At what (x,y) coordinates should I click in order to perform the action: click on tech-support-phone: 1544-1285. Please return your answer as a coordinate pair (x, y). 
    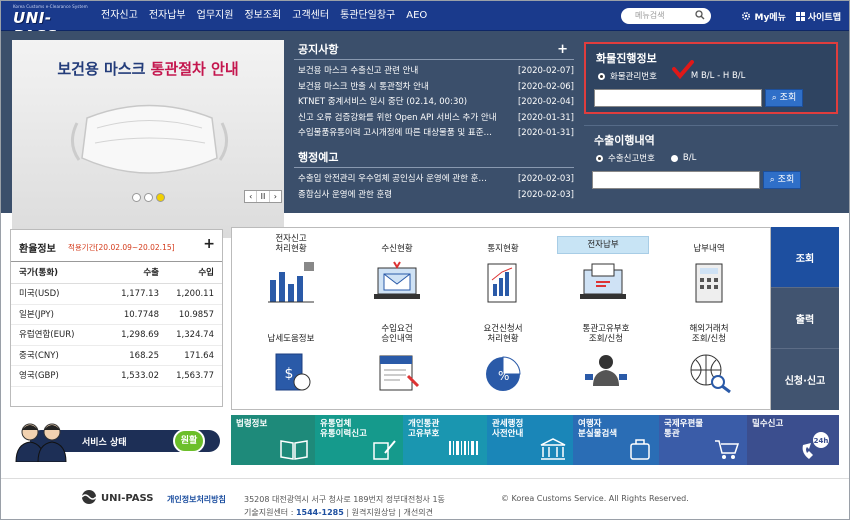
    Looking at the image, I should click on (320, 512).